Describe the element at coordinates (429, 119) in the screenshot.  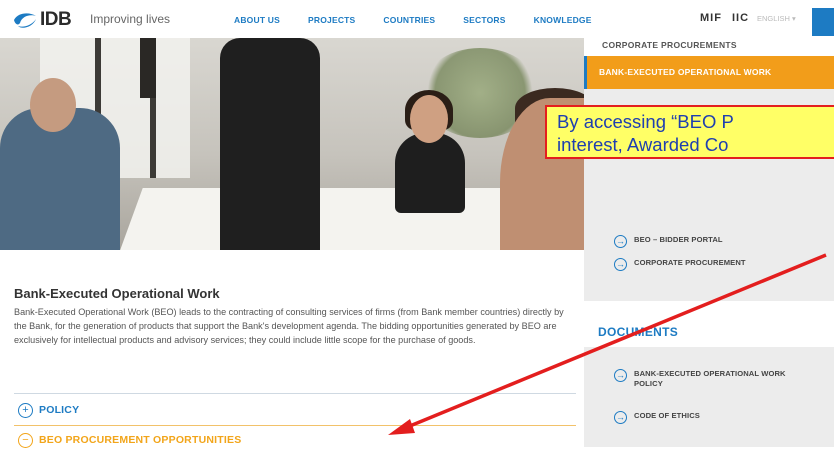
I see `hero-woman-face` at that location.